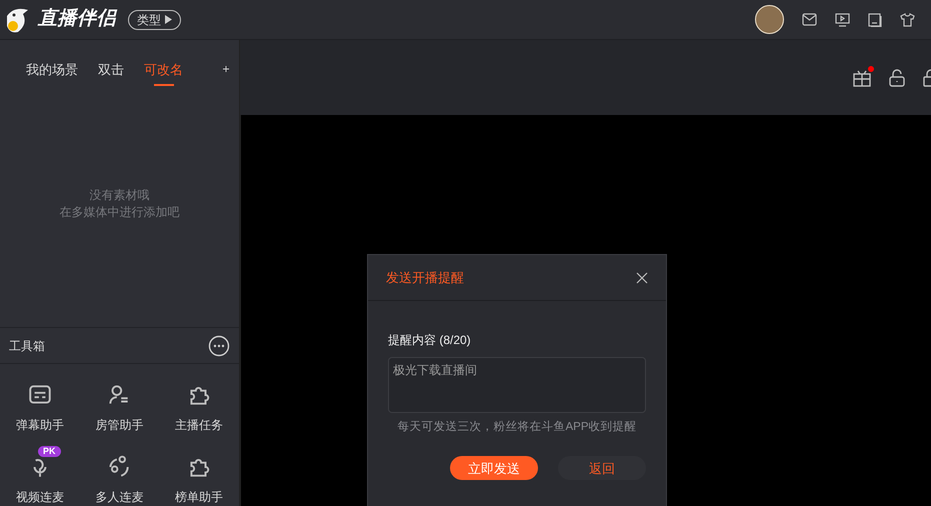 The height and width of the screenshot is (506, 931). What do you see at coordinates (517, 427) in the screenshot?
I see `hint-text: 每天可发送三次，粉丝将在斗鱼APP收到提醒` at bounding box center [517, 427].